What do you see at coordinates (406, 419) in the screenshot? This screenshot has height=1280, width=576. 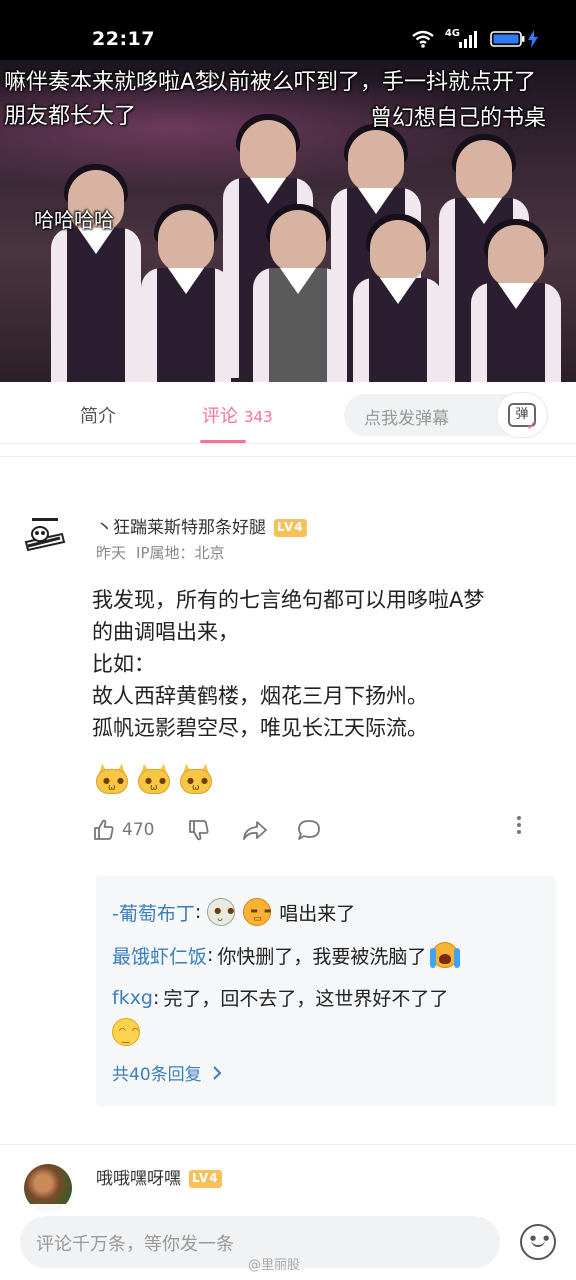 I see `danmaku-input-placeholder: 点我发弹幕` at bounding box center [406, 419].